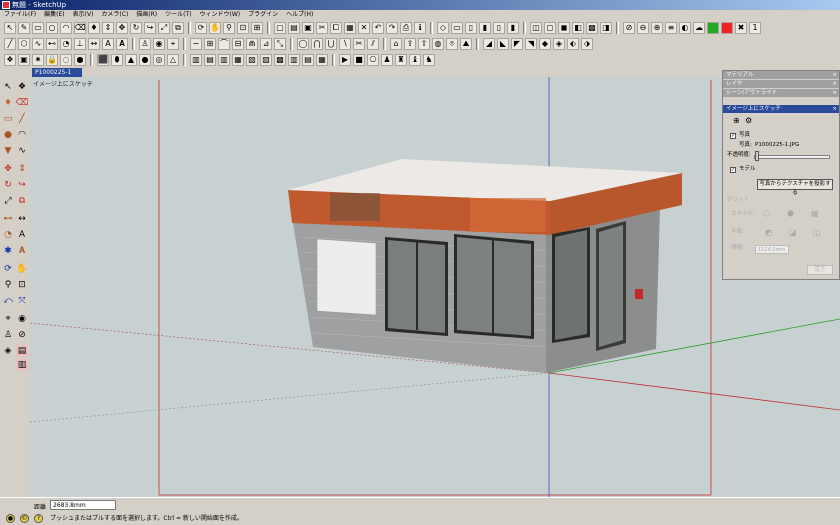 The height and width of the screenshot is (525, 840). I want to click on figure-2-icon: ♜, so click(401, 60).